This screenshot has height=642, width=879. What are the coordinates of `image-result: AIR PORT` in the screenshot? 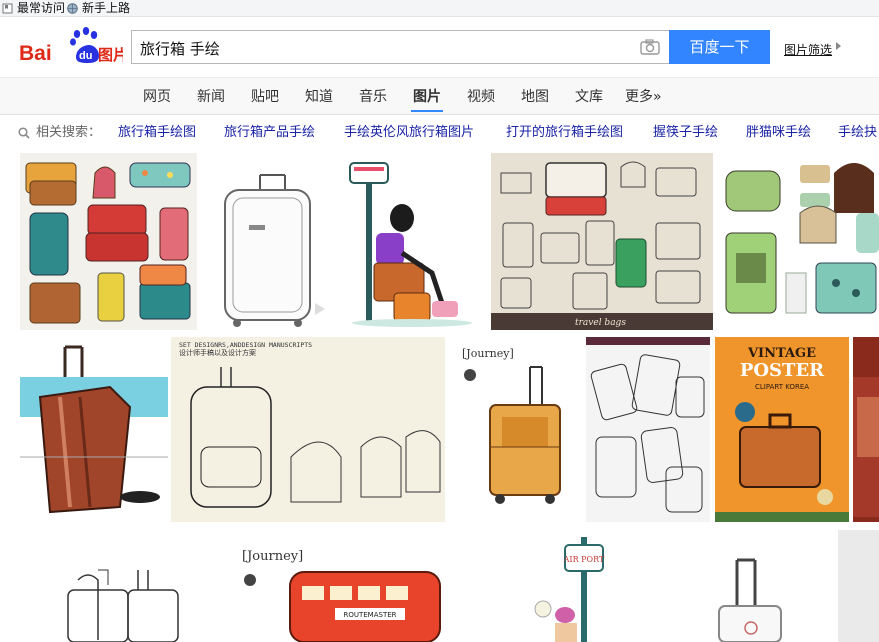 It's located at (575, 583).